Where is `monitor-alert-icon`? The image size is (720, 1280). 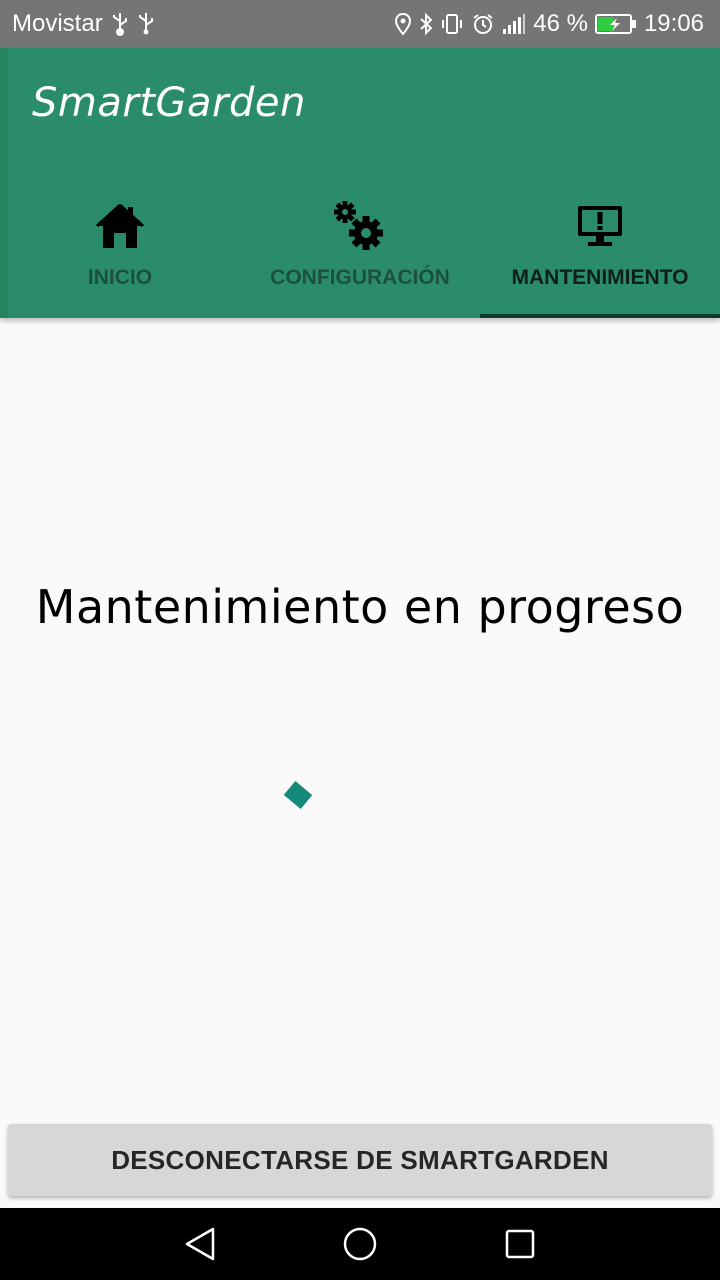 monitor-alert-icon is located at coordinates (600, 226).